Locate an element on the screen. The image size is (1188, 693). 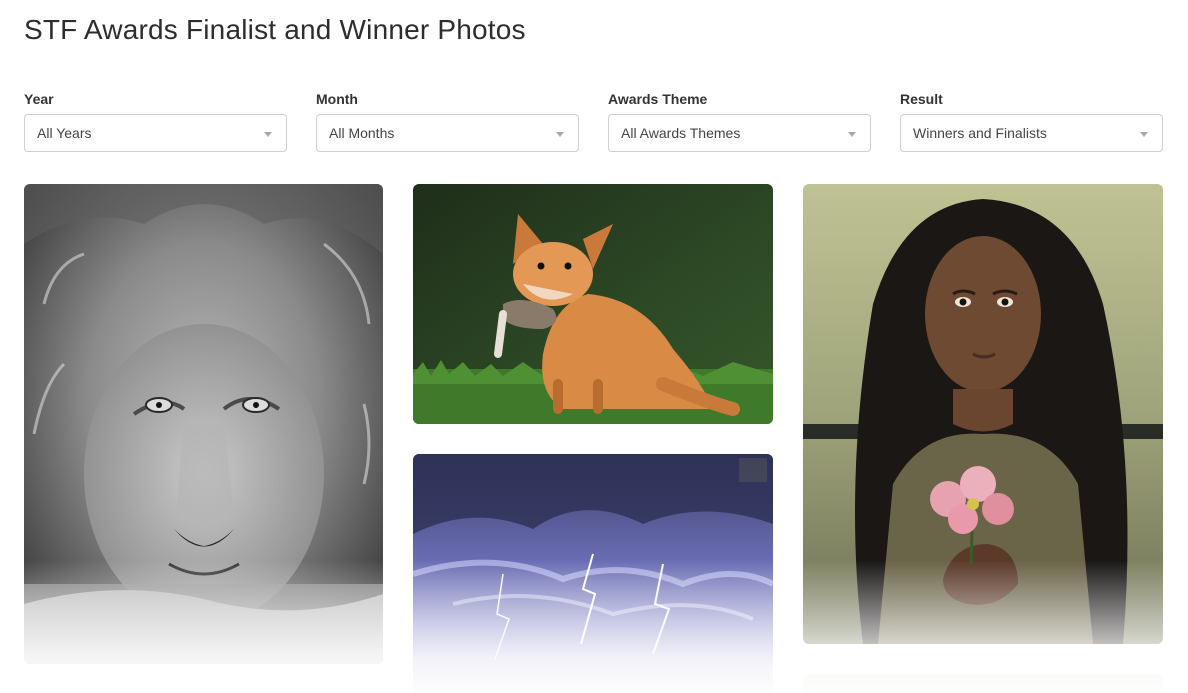
filter-theme: Awards Theme All Awards Themes is located at coordinates (739, 121).